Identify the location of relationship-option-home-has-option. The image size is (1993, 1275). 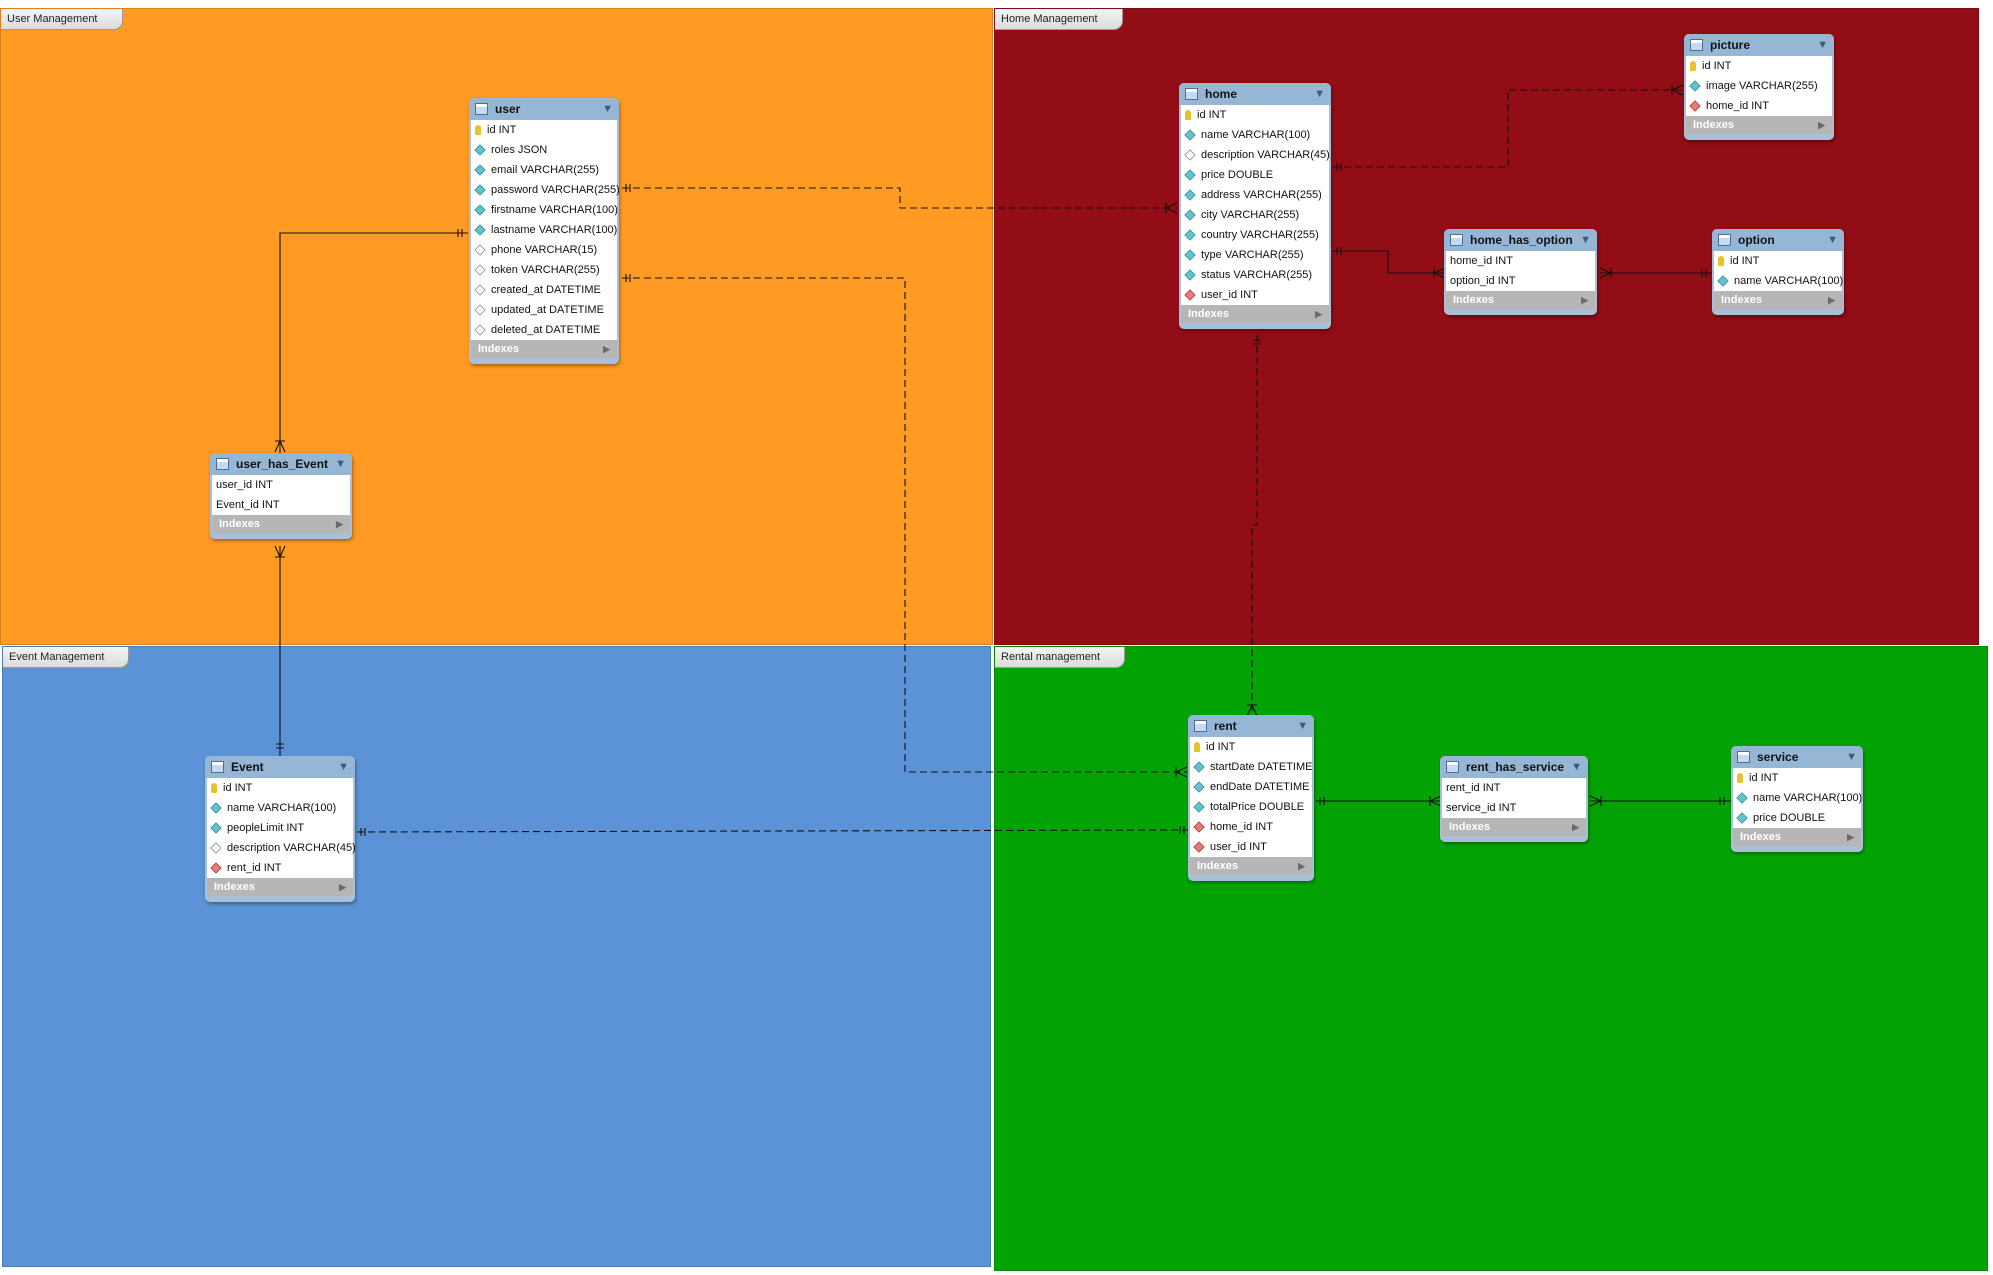
(1656, 273).